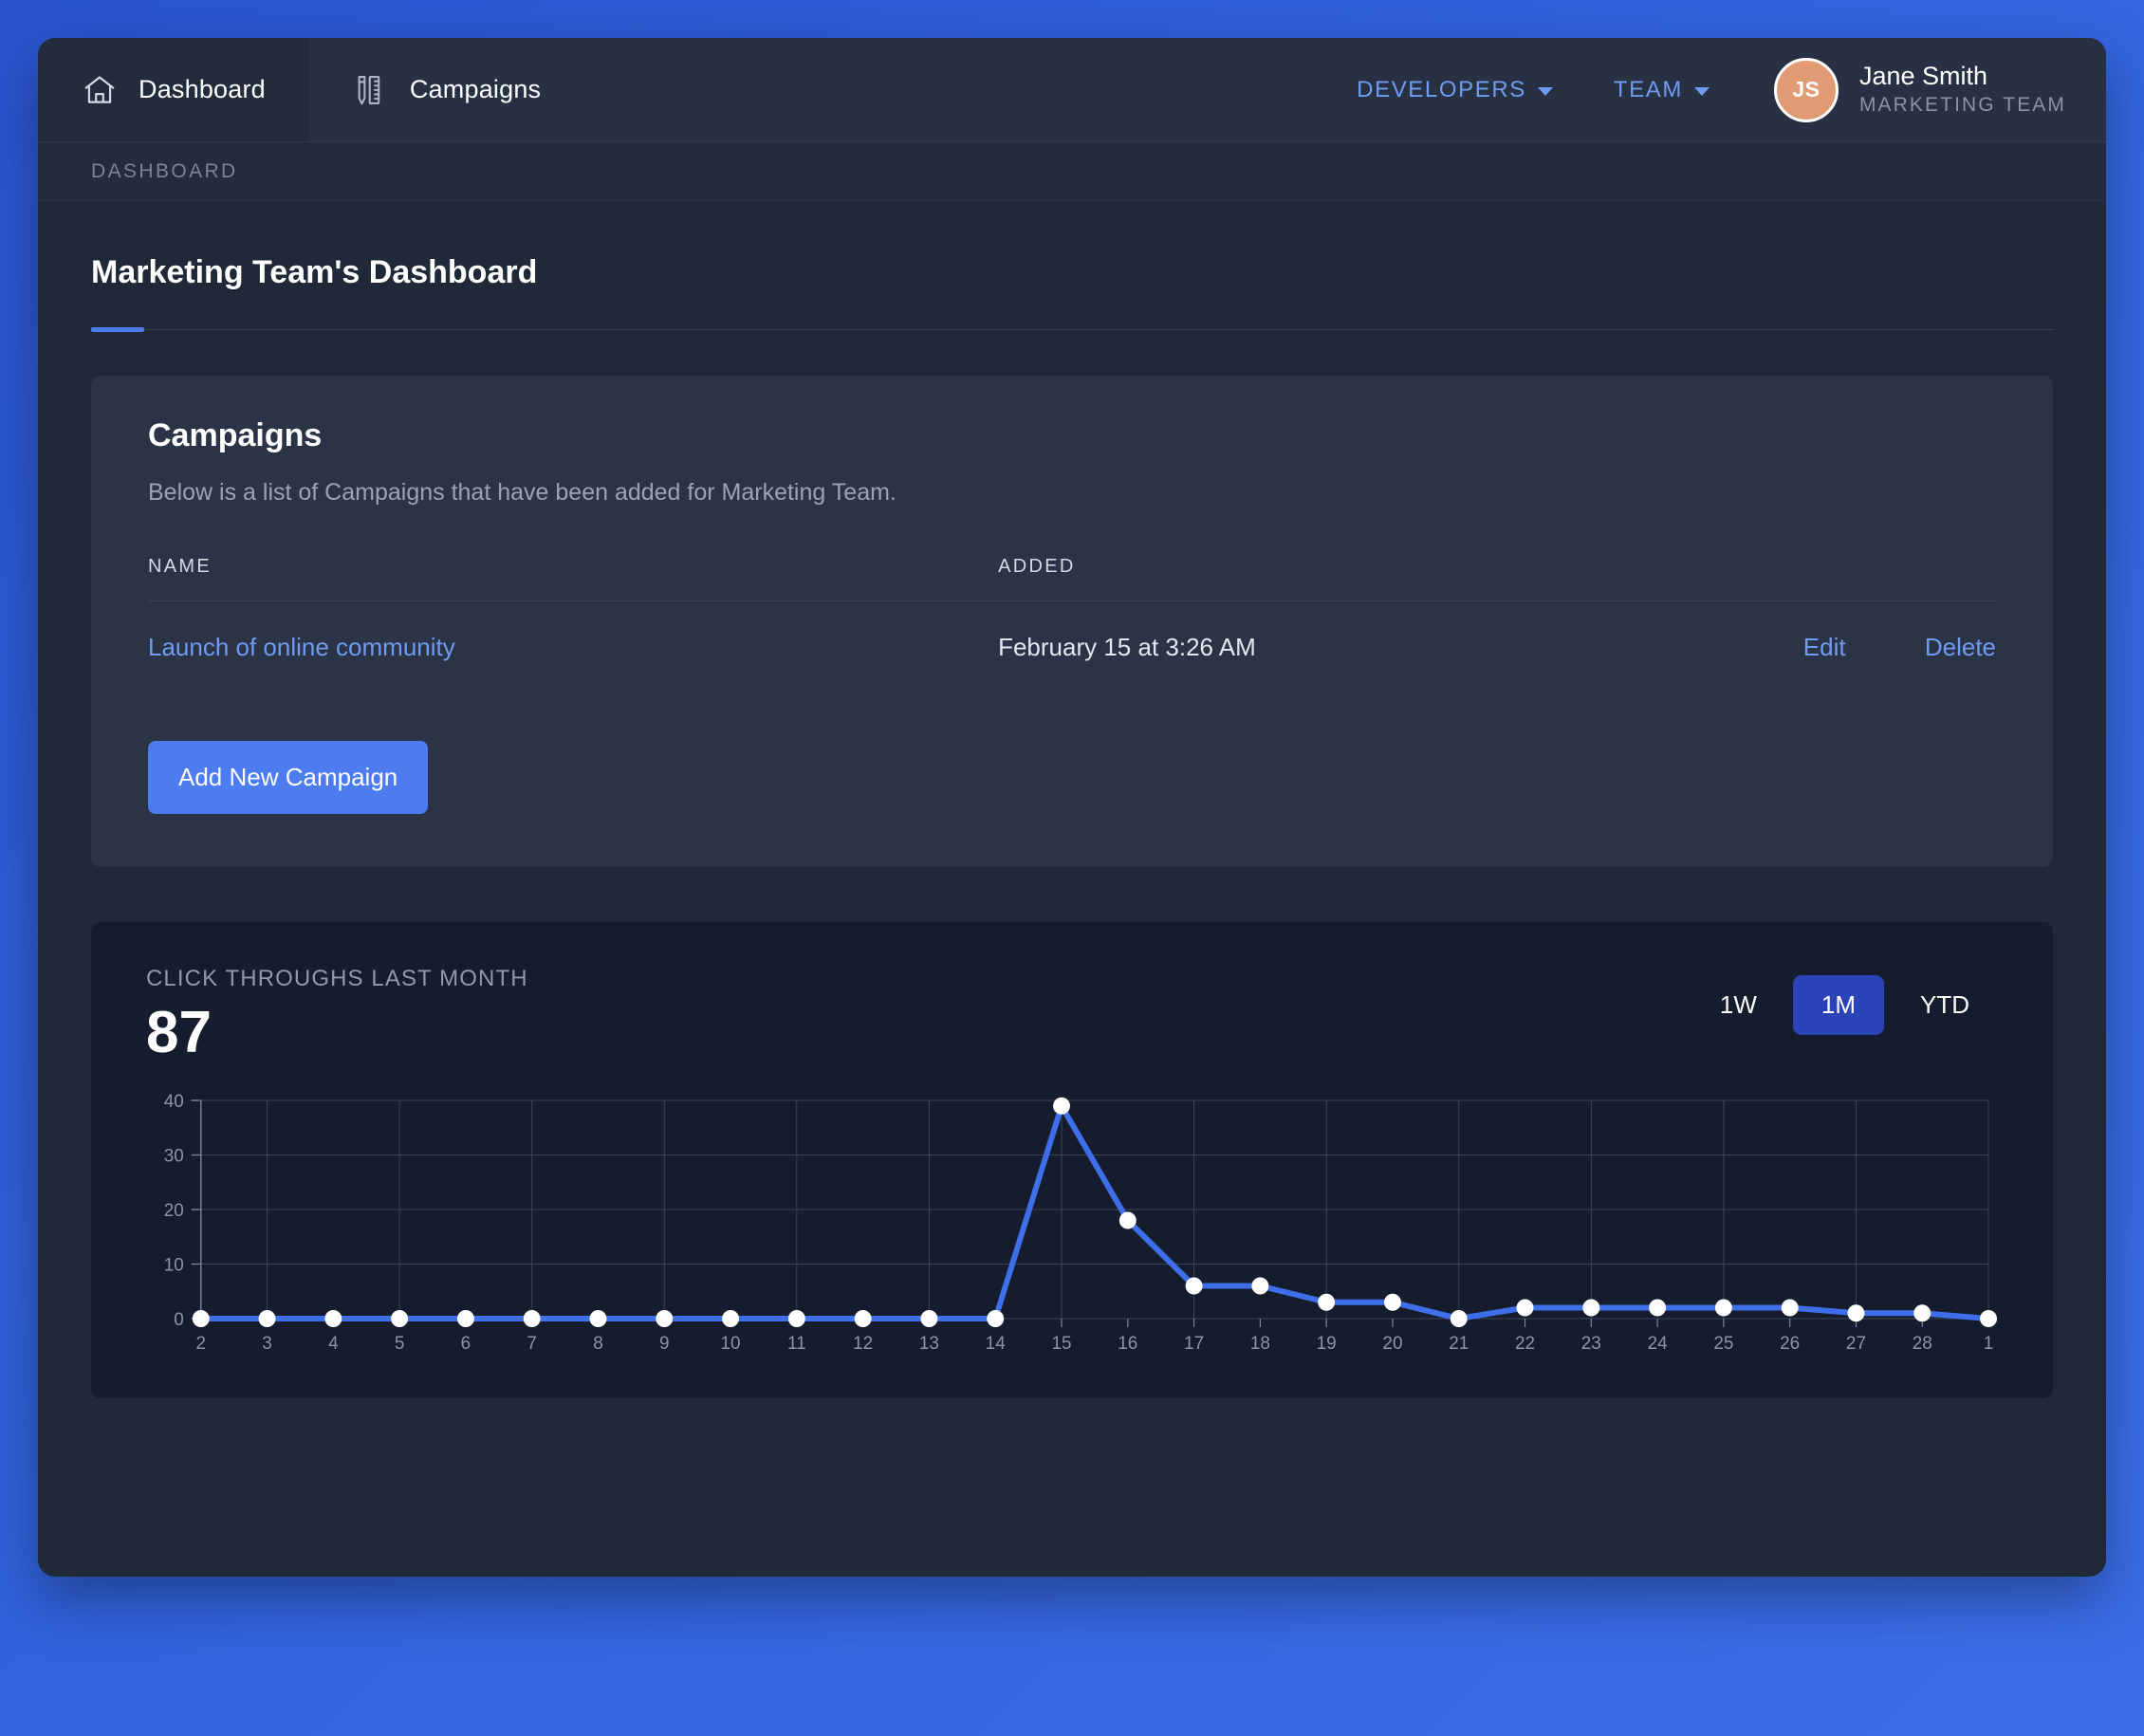 Image resolution: width=2144 pixels, height=1736 pixels. I want to click on svg-text: 21, so click(1459, 1344).